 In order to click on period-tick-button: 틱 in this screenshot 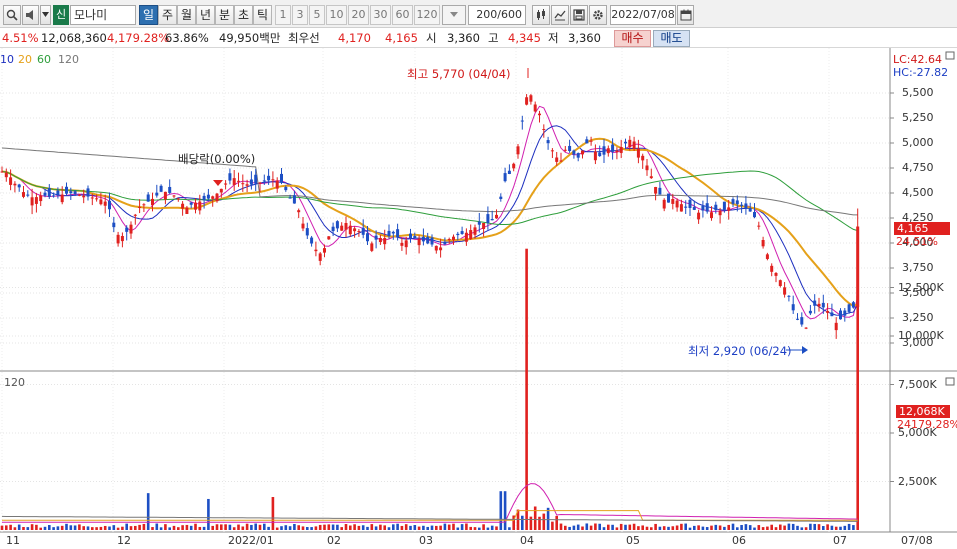, I will do `click(262, 15)`.